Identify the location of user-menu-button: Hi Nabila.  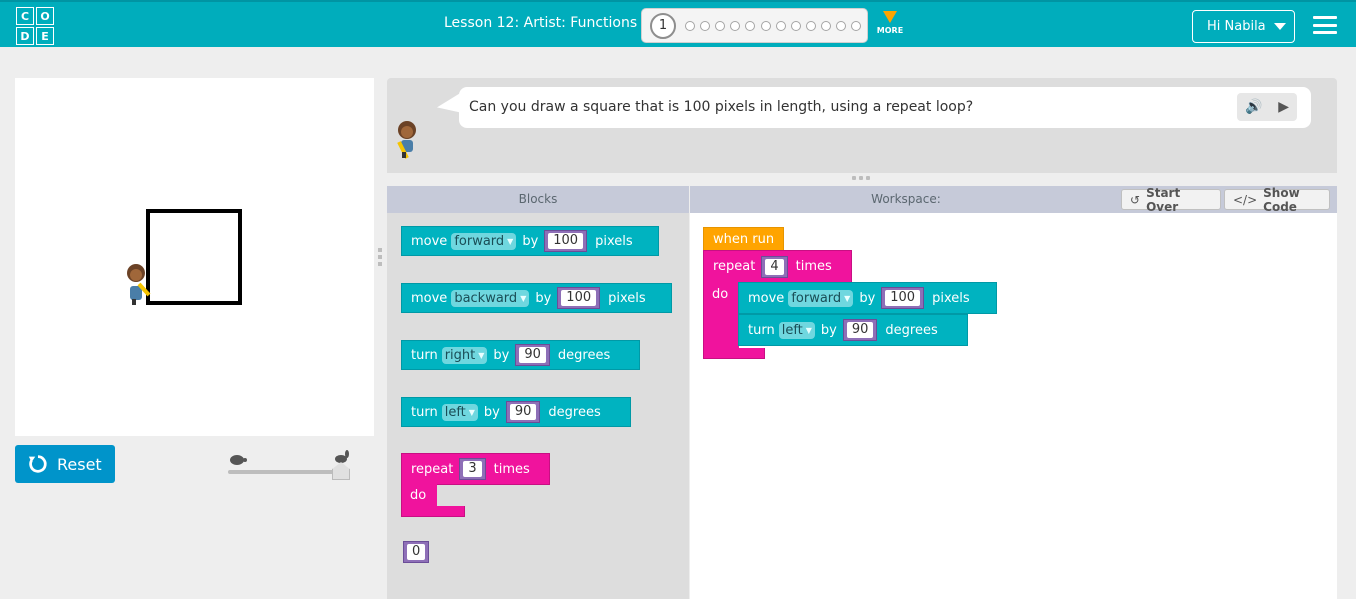
(1243, 26).